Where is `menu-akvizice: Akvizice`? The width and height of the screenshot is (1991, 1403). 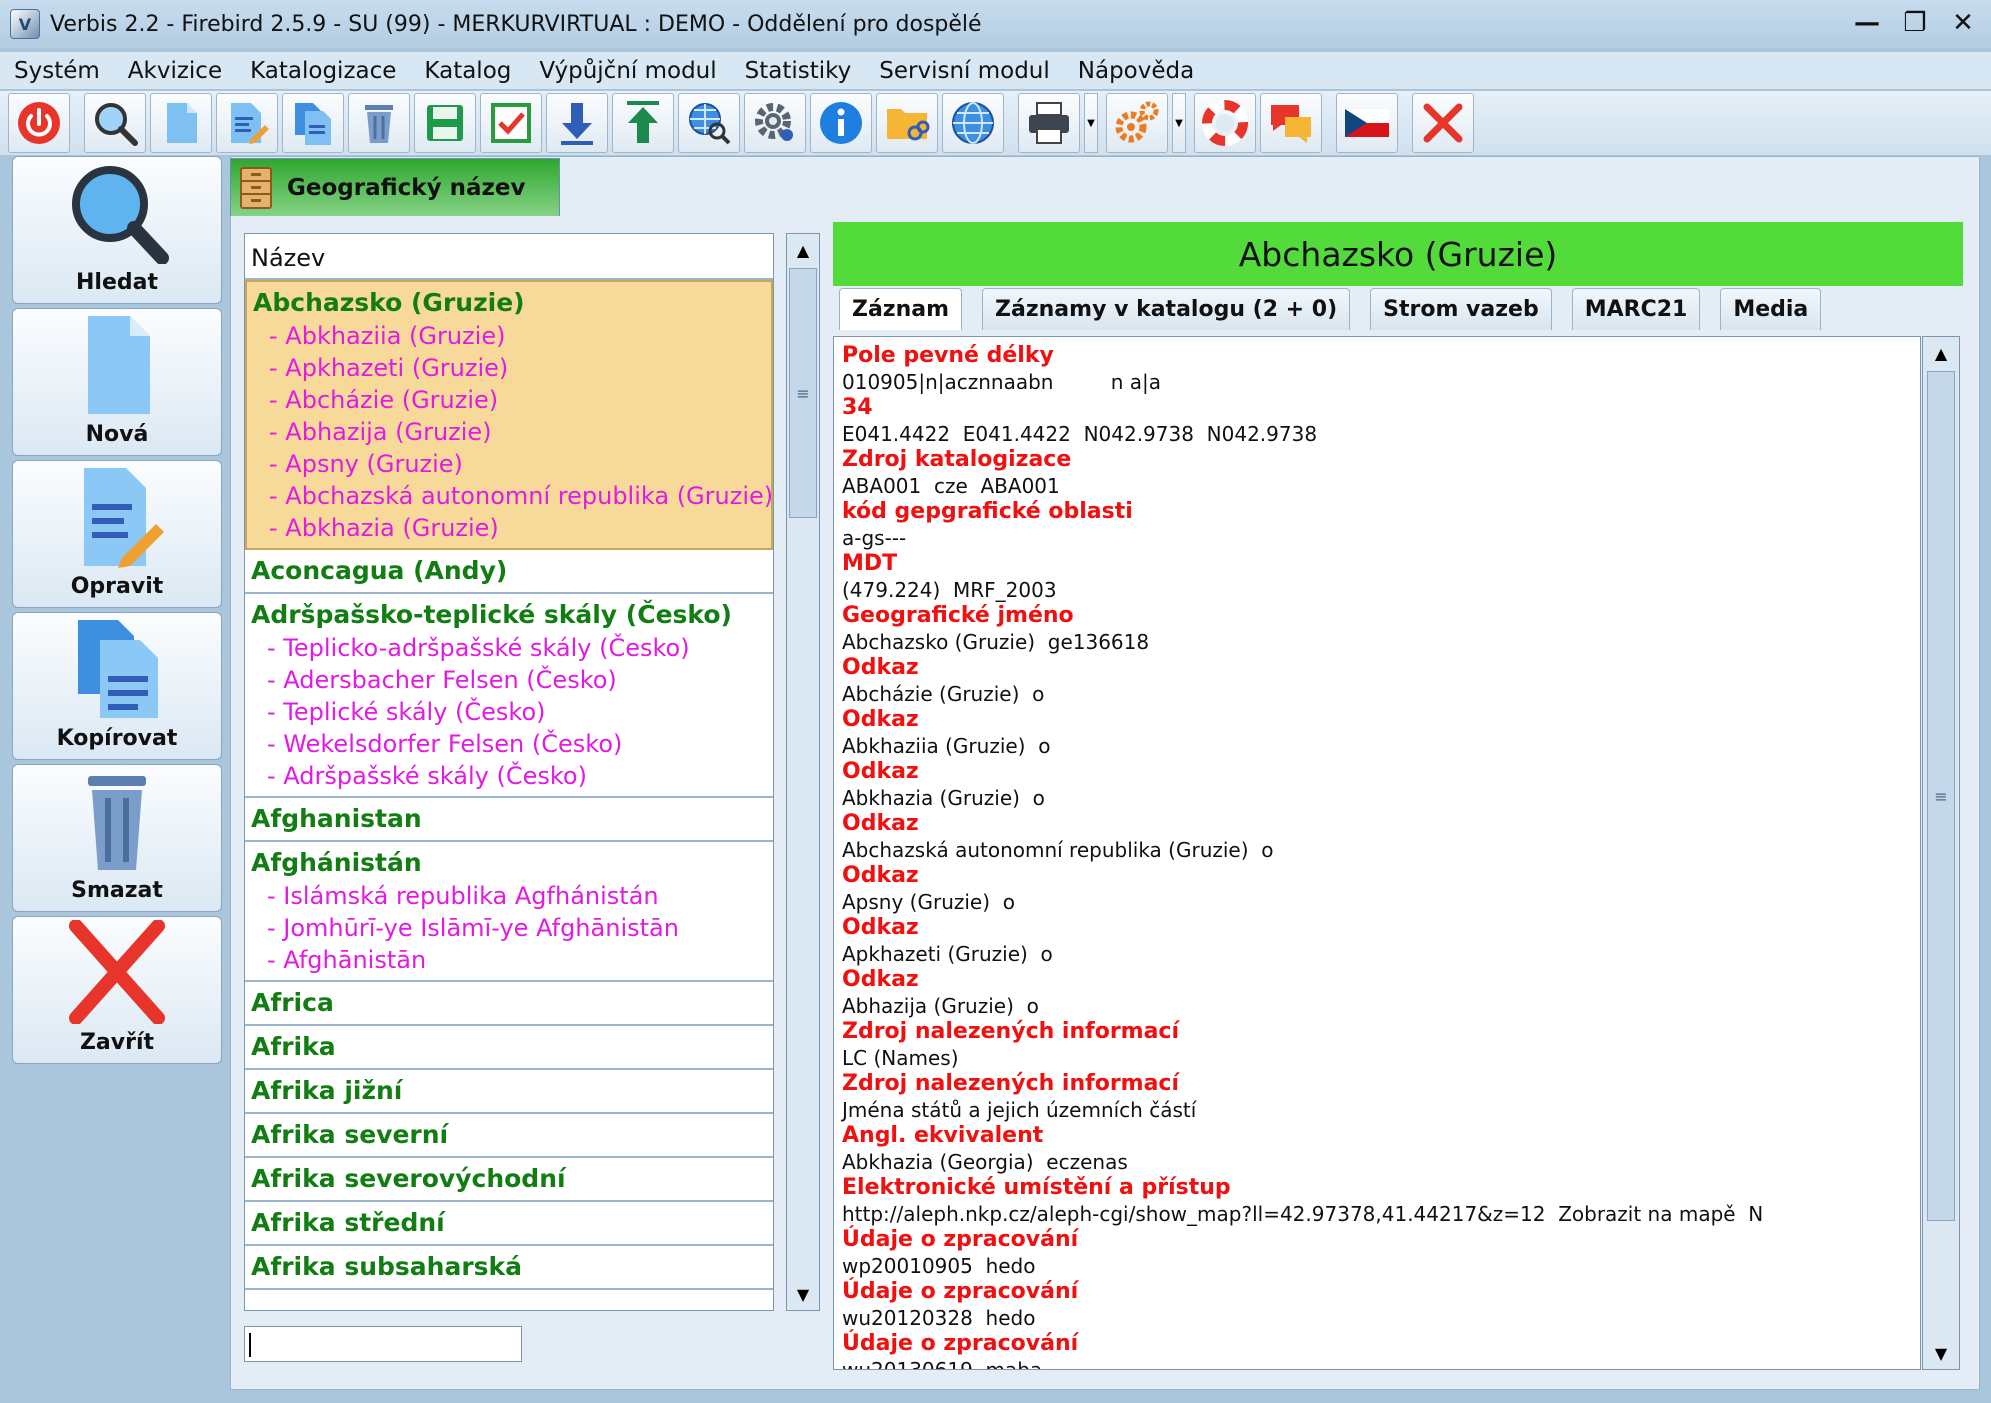
menu-akvizice: Akvizice is located at coordinates (175, 71).